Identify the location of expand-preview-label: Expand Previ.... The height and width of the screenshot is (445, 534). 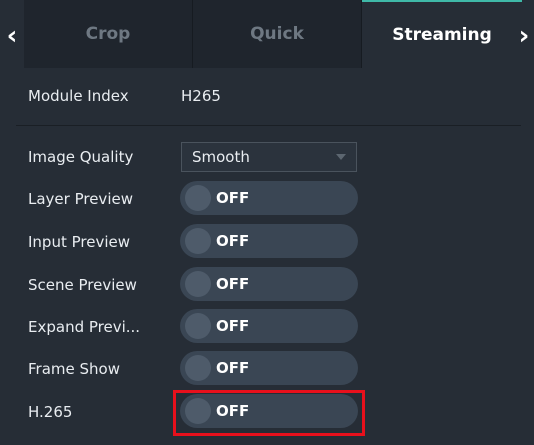
(84, 327).